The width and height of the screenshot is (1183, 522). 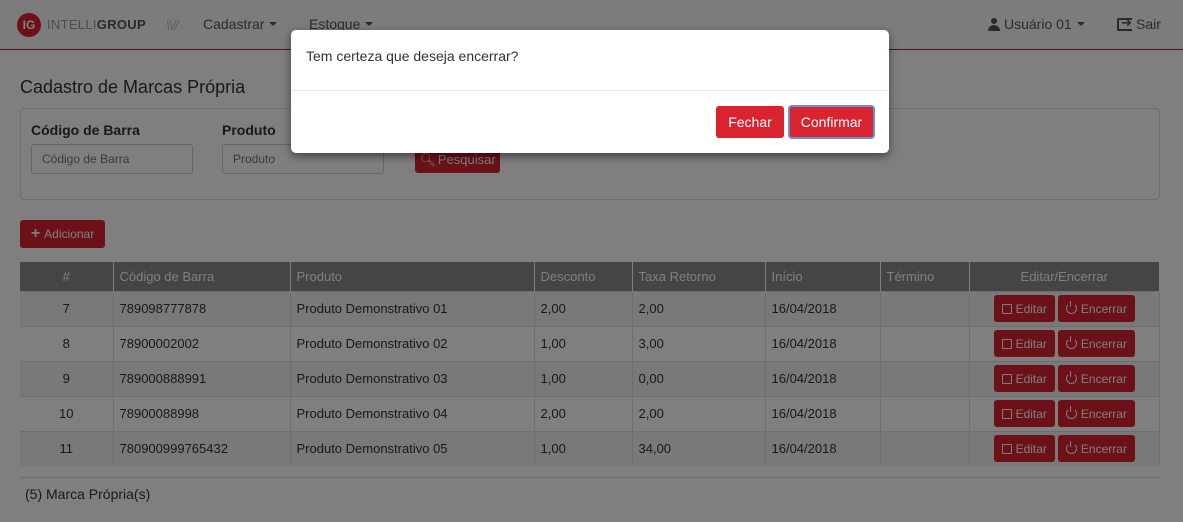 I want to click on dialog-divider, so click(x=590, y=90).